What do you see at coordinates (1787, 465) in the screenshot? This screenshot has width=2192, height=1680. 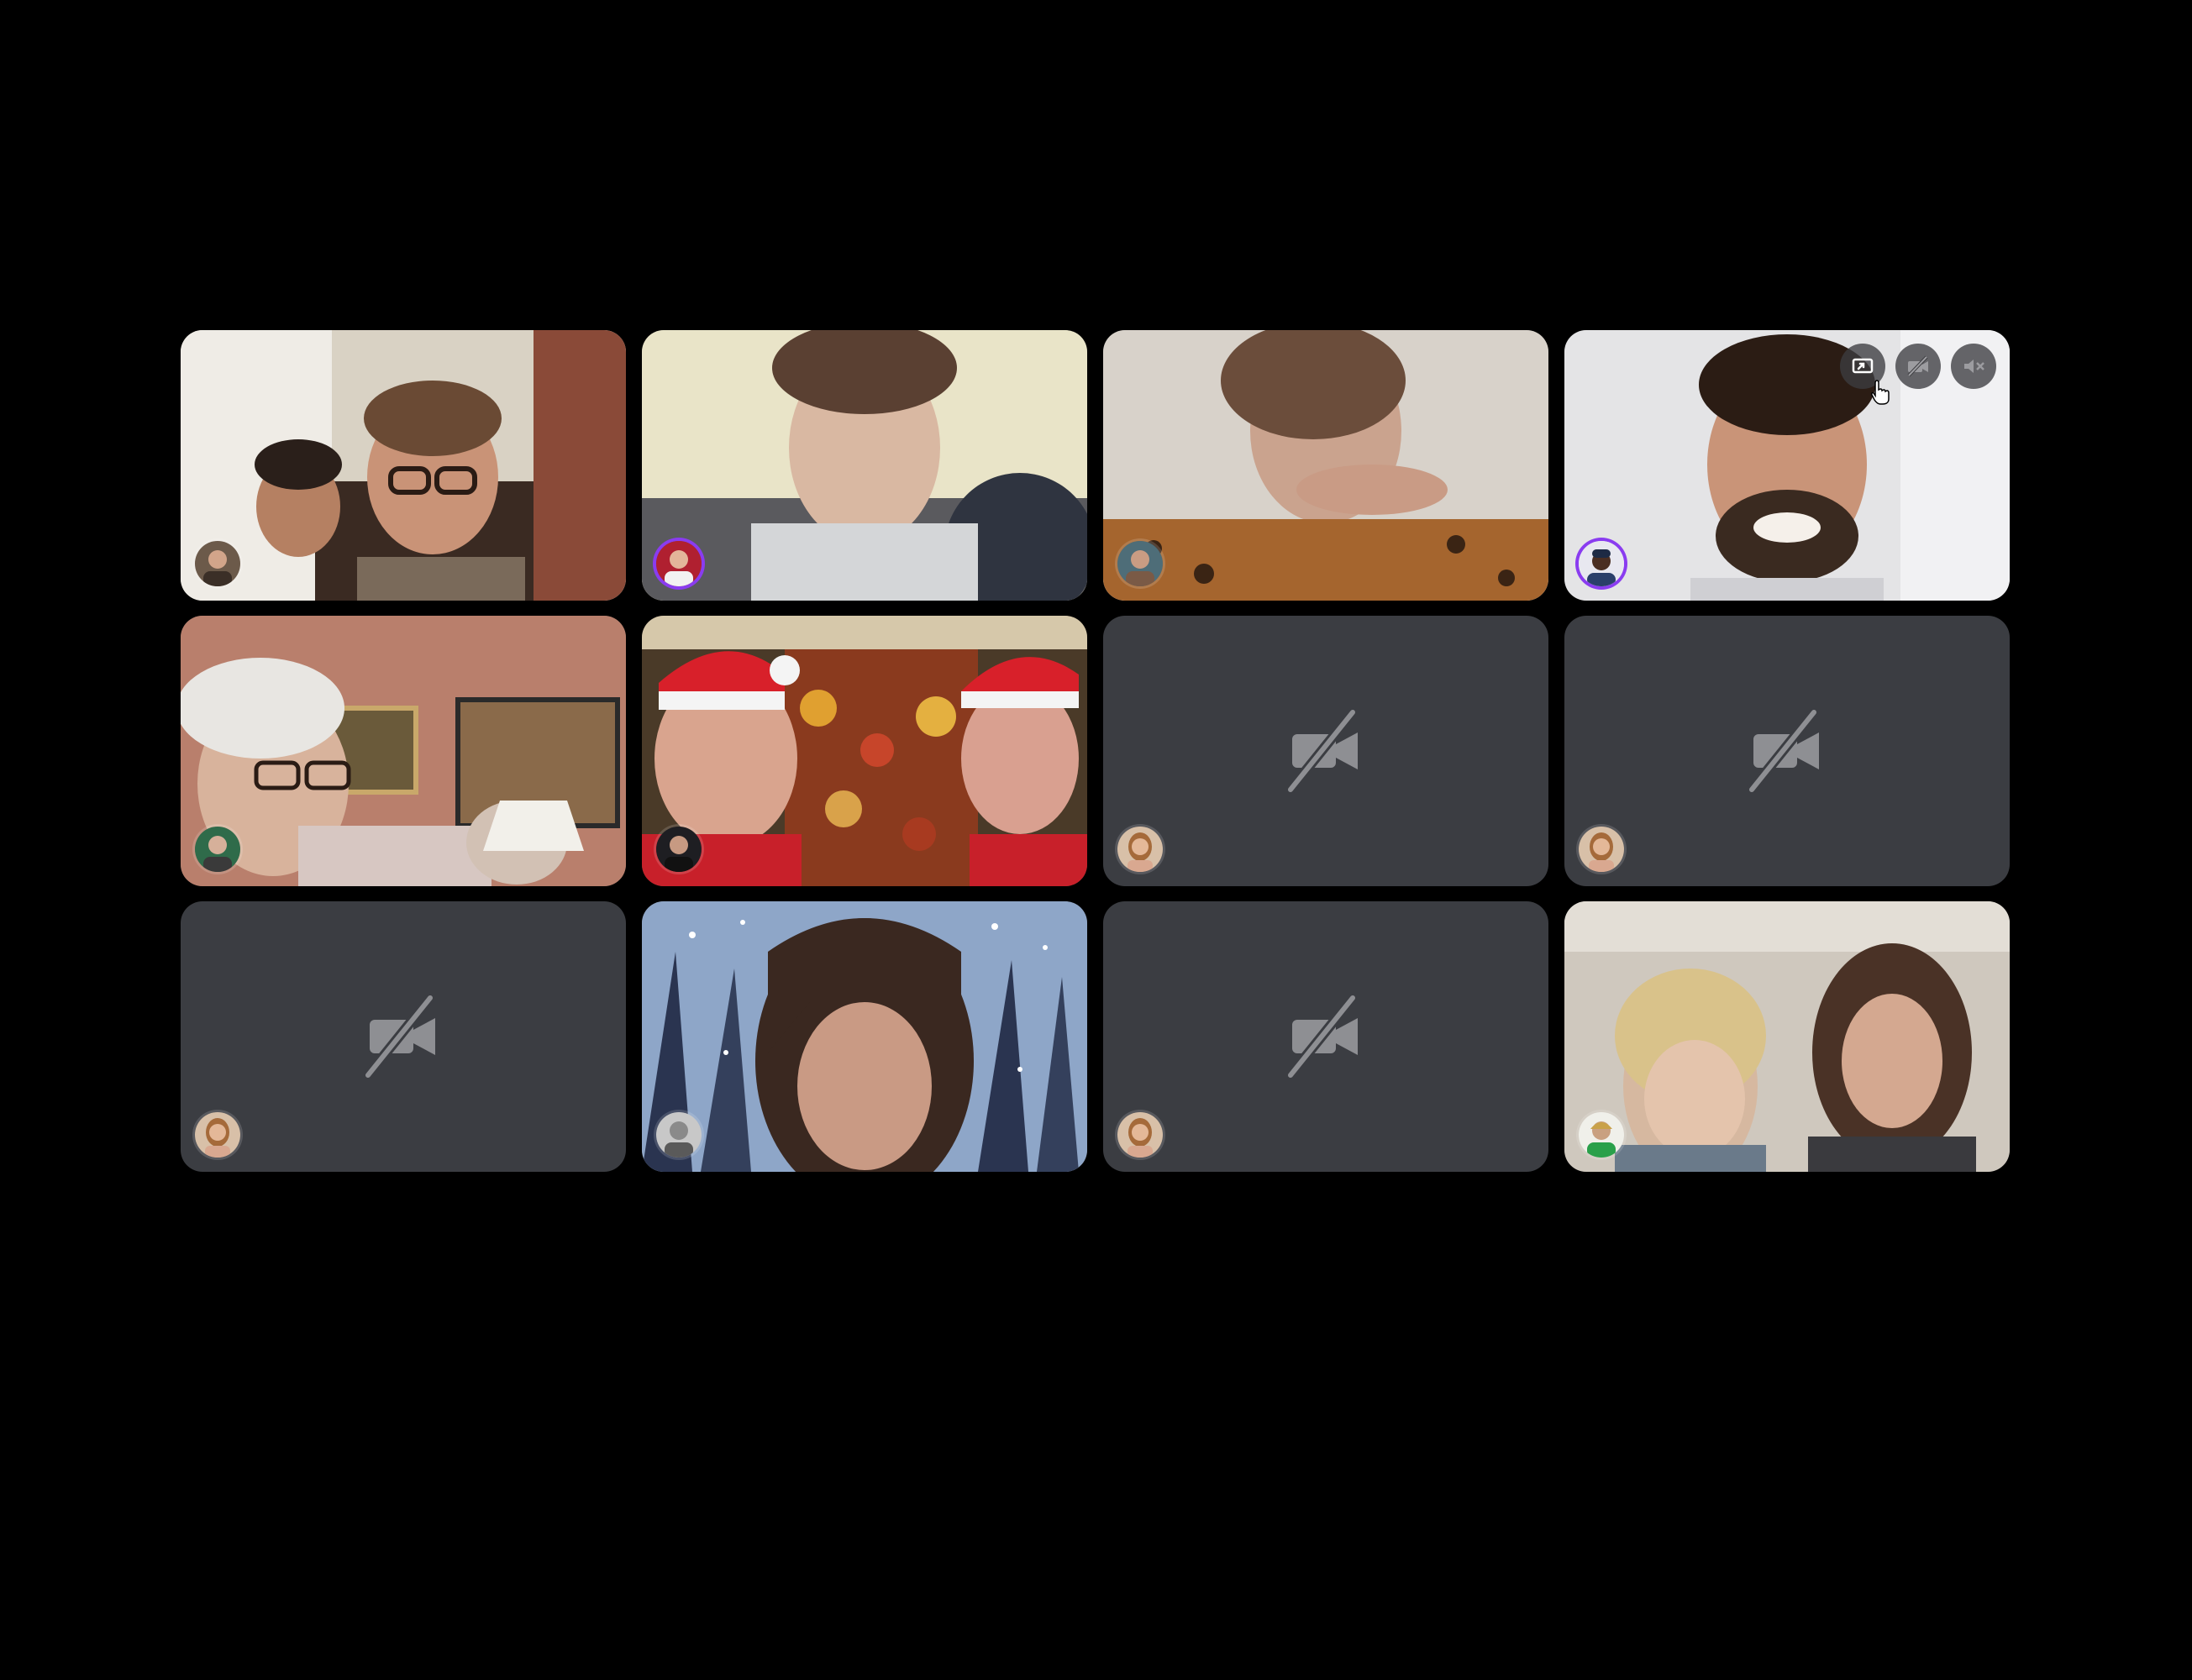 I see `participant-tile-hovered` at bounding box center [1787, 465].